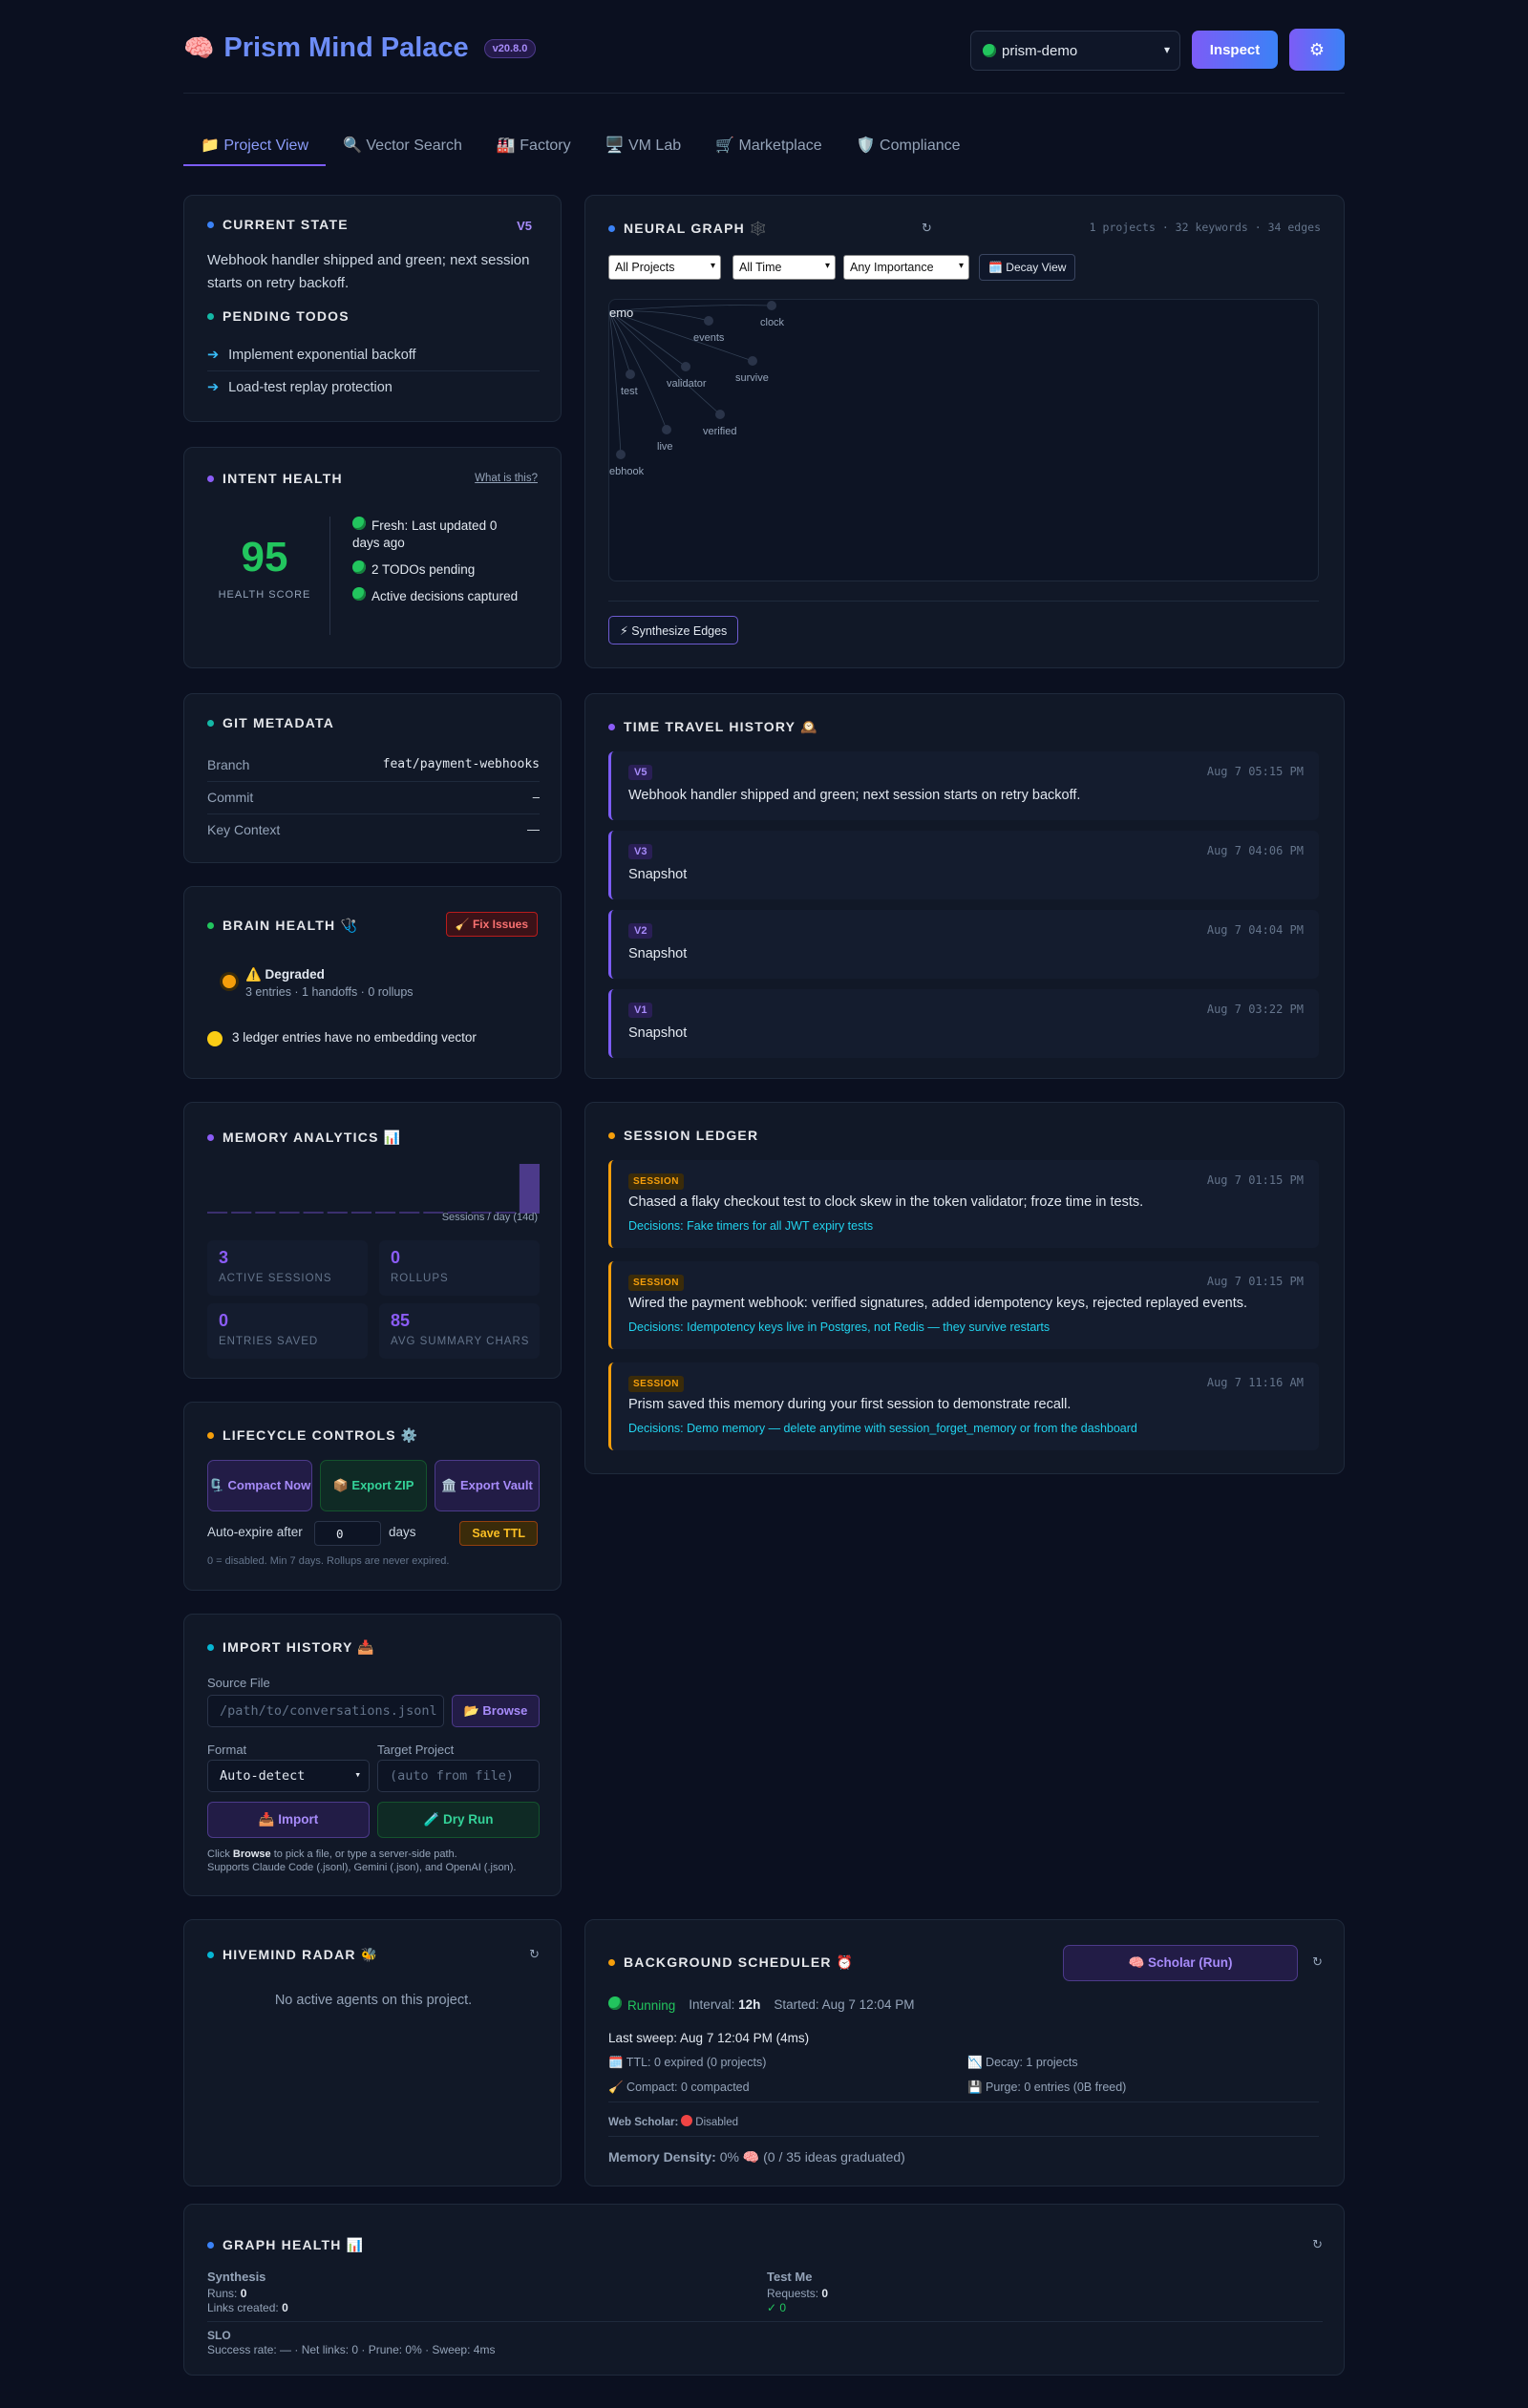 The height and width of the screenshot is (2408, 1528). I want to click on health-check: Fresh: Last updated 0 days ago, so click(438, 534).